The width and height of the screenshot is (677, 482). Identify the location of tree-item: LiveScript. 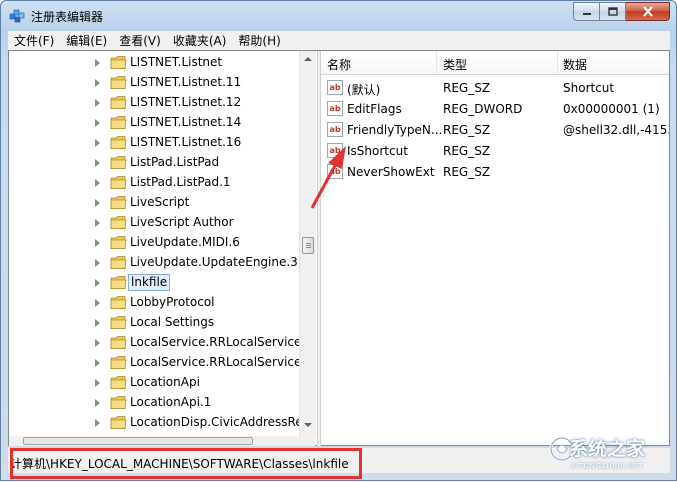
(156, 203).